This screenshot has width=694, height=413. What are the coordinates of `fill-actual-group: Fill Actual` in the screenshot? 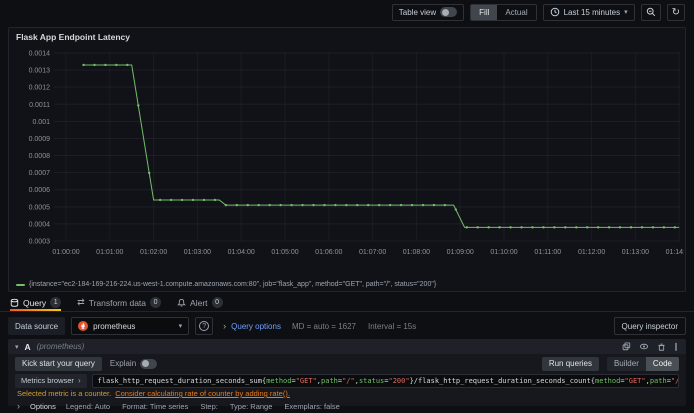 It's located at (503, 12).